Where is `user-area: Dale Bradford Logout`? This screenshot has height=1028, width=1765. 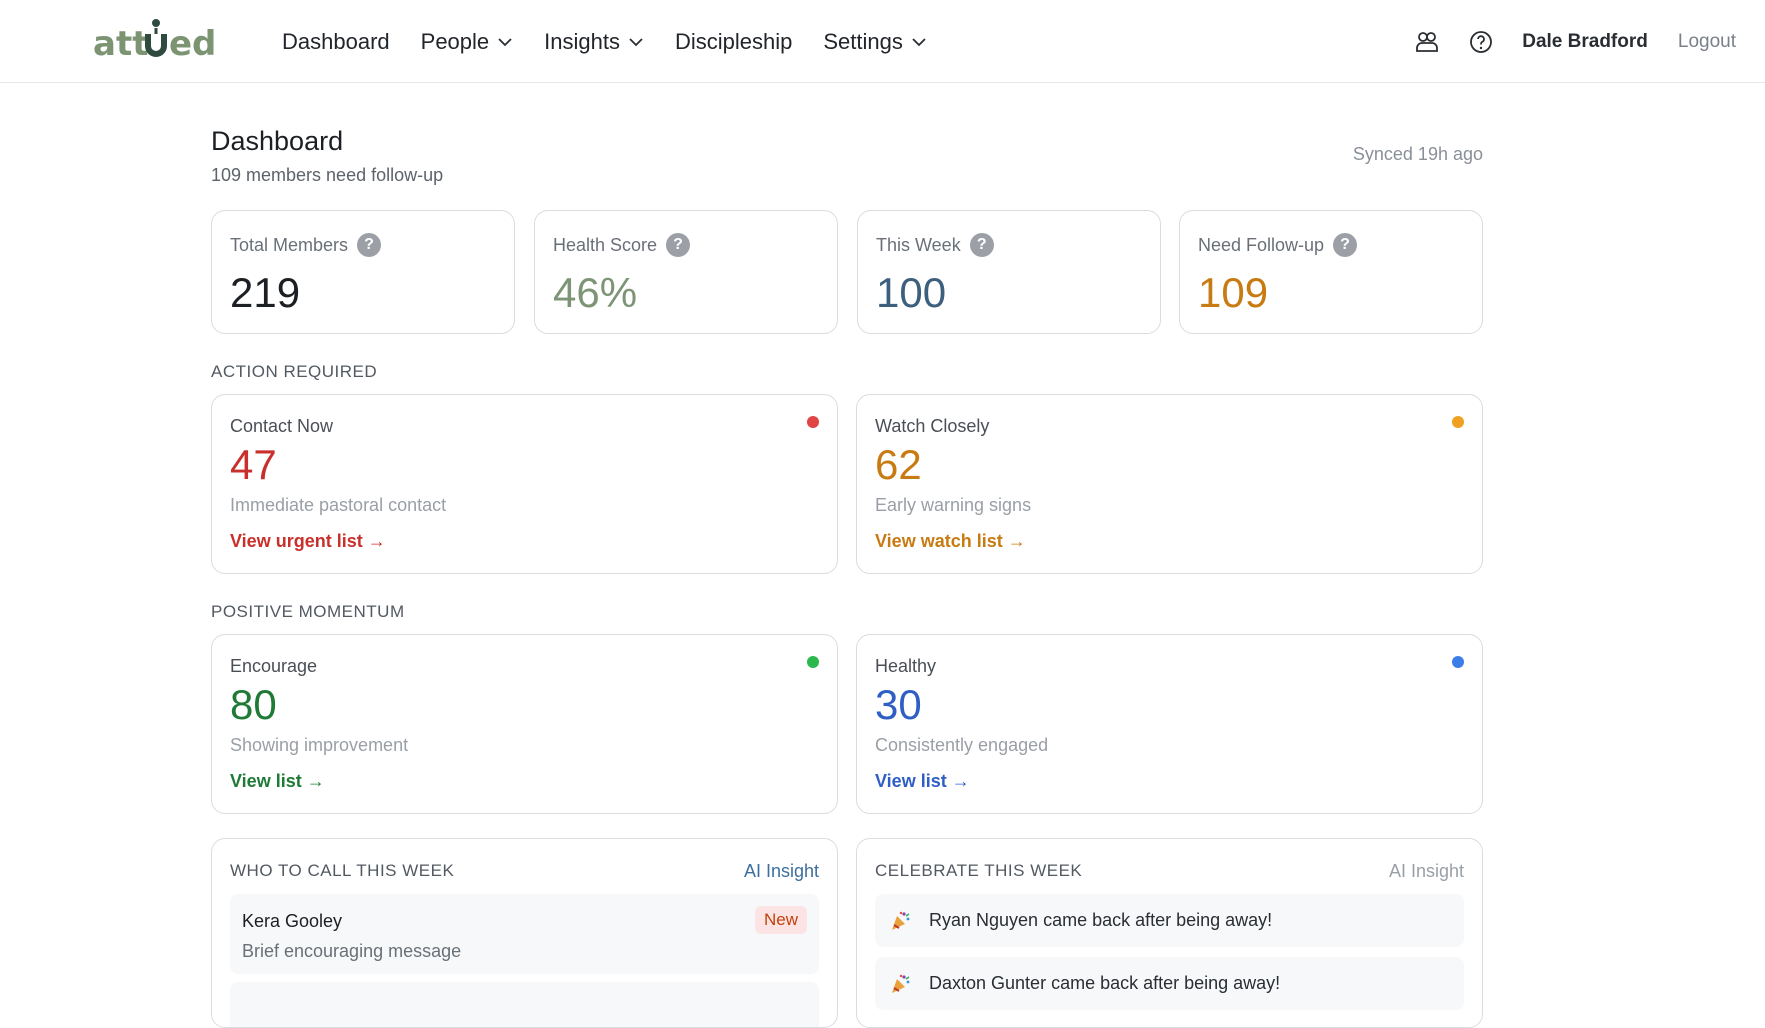
user-area: Dale Bradford Logout is located at coordinates (1575, 41).